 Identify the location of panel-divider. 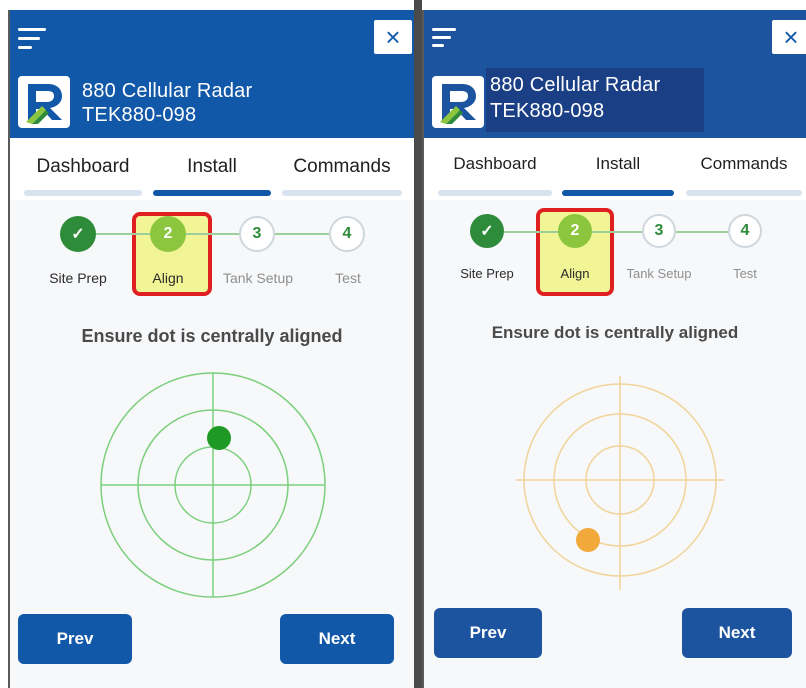
(418, 344).